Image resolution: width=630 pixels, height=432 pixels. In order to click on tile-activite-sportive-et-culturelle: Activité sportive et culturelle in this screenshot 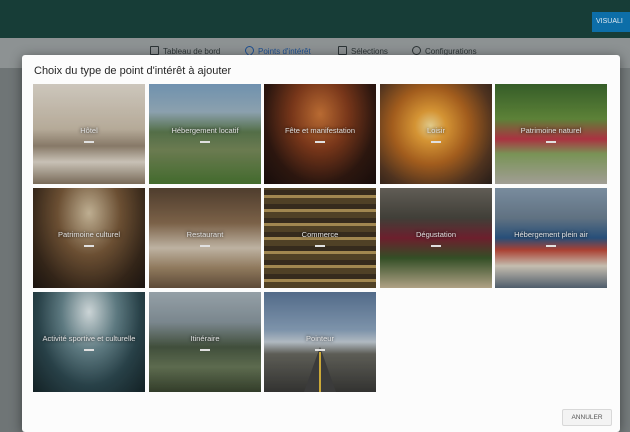, I will do `click(89, 342)`.